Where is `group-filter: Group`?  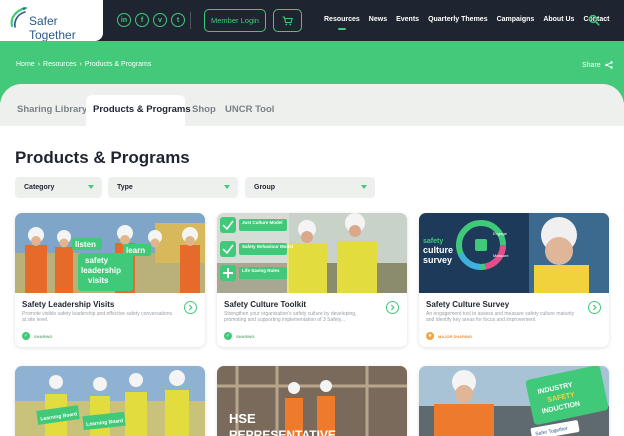 group-filter: Group is located at coordinates (310, 187).